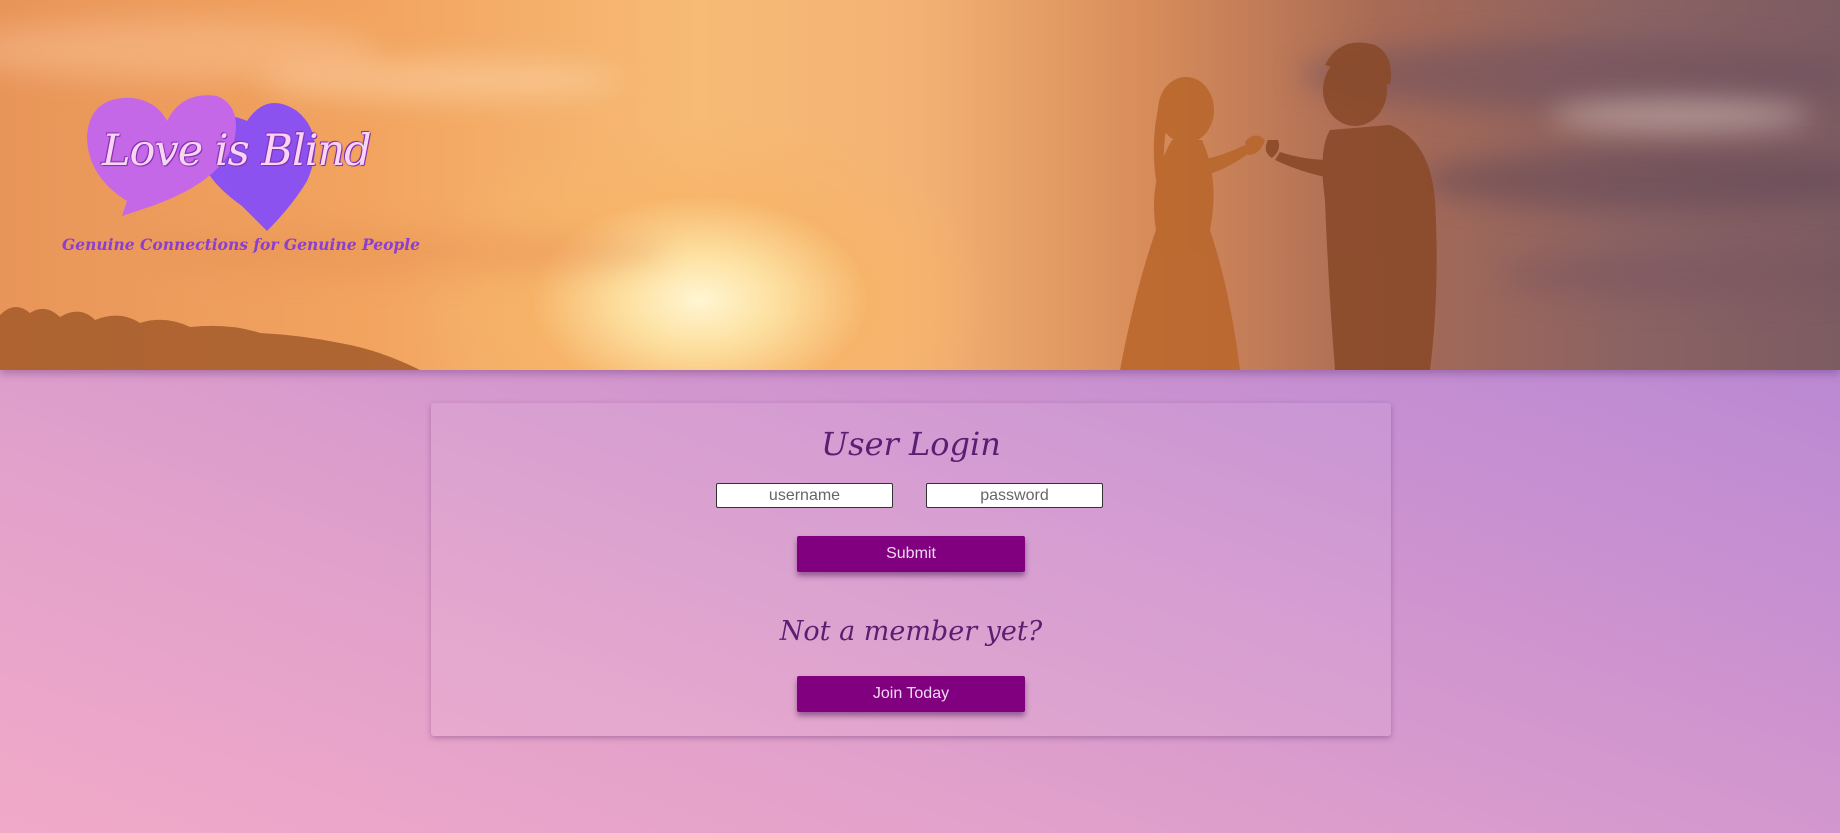  Describe the element at coordinates (210, 338) in the screenshot. I see `treeline-silhouette` at that location.